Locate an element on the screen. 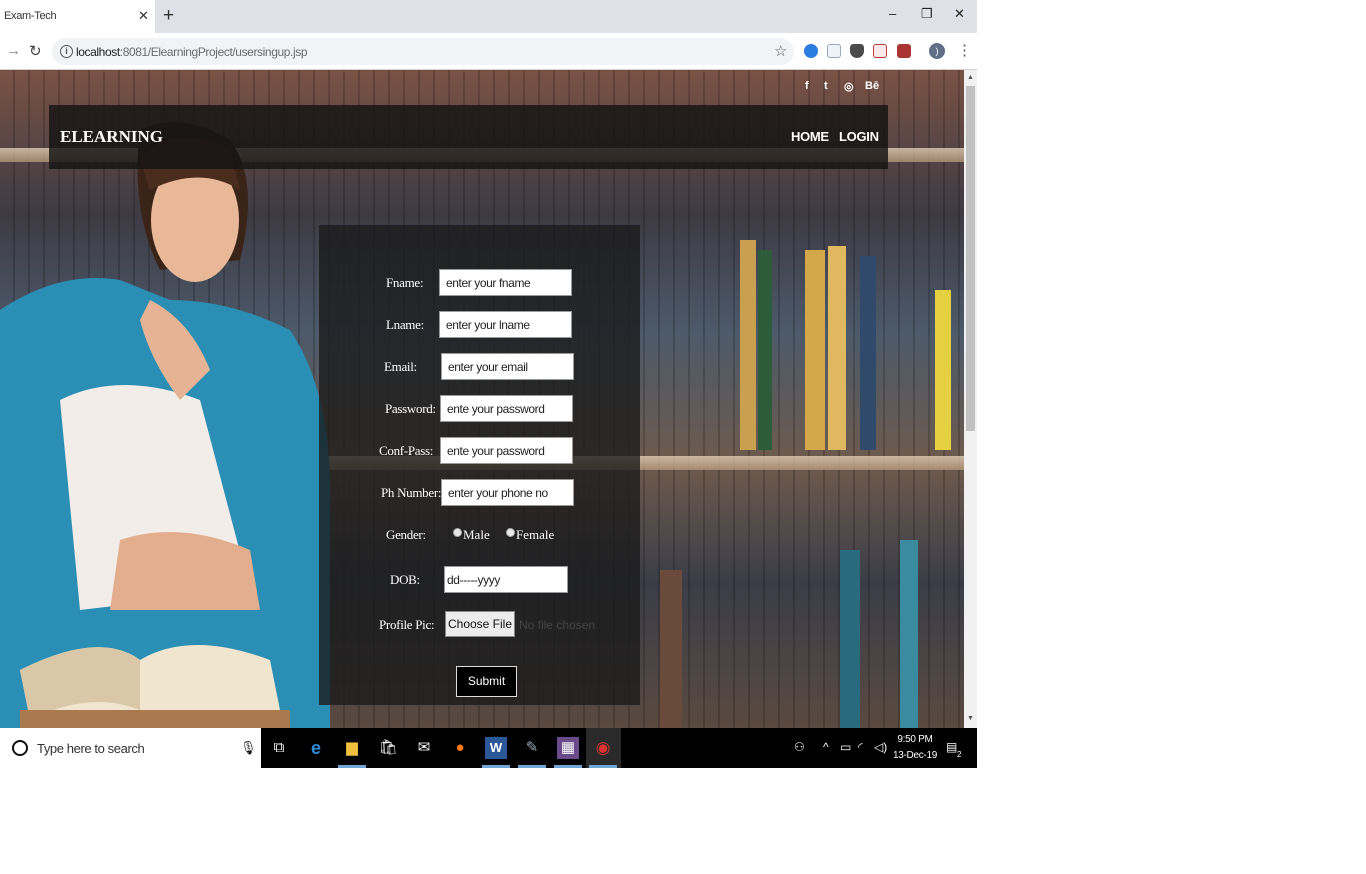 Image resolution: width=1366 pixels, height=874 pixels. site-brand: ELEARNING is located at coordinates (111, 137).